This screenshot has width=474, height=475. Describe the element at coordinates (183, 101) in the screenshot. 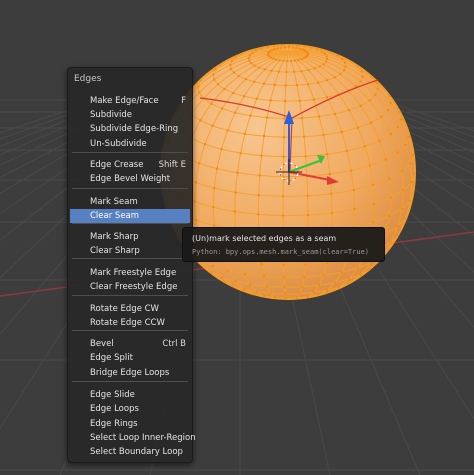

I see `menu-item-shortcut: F` at that location.